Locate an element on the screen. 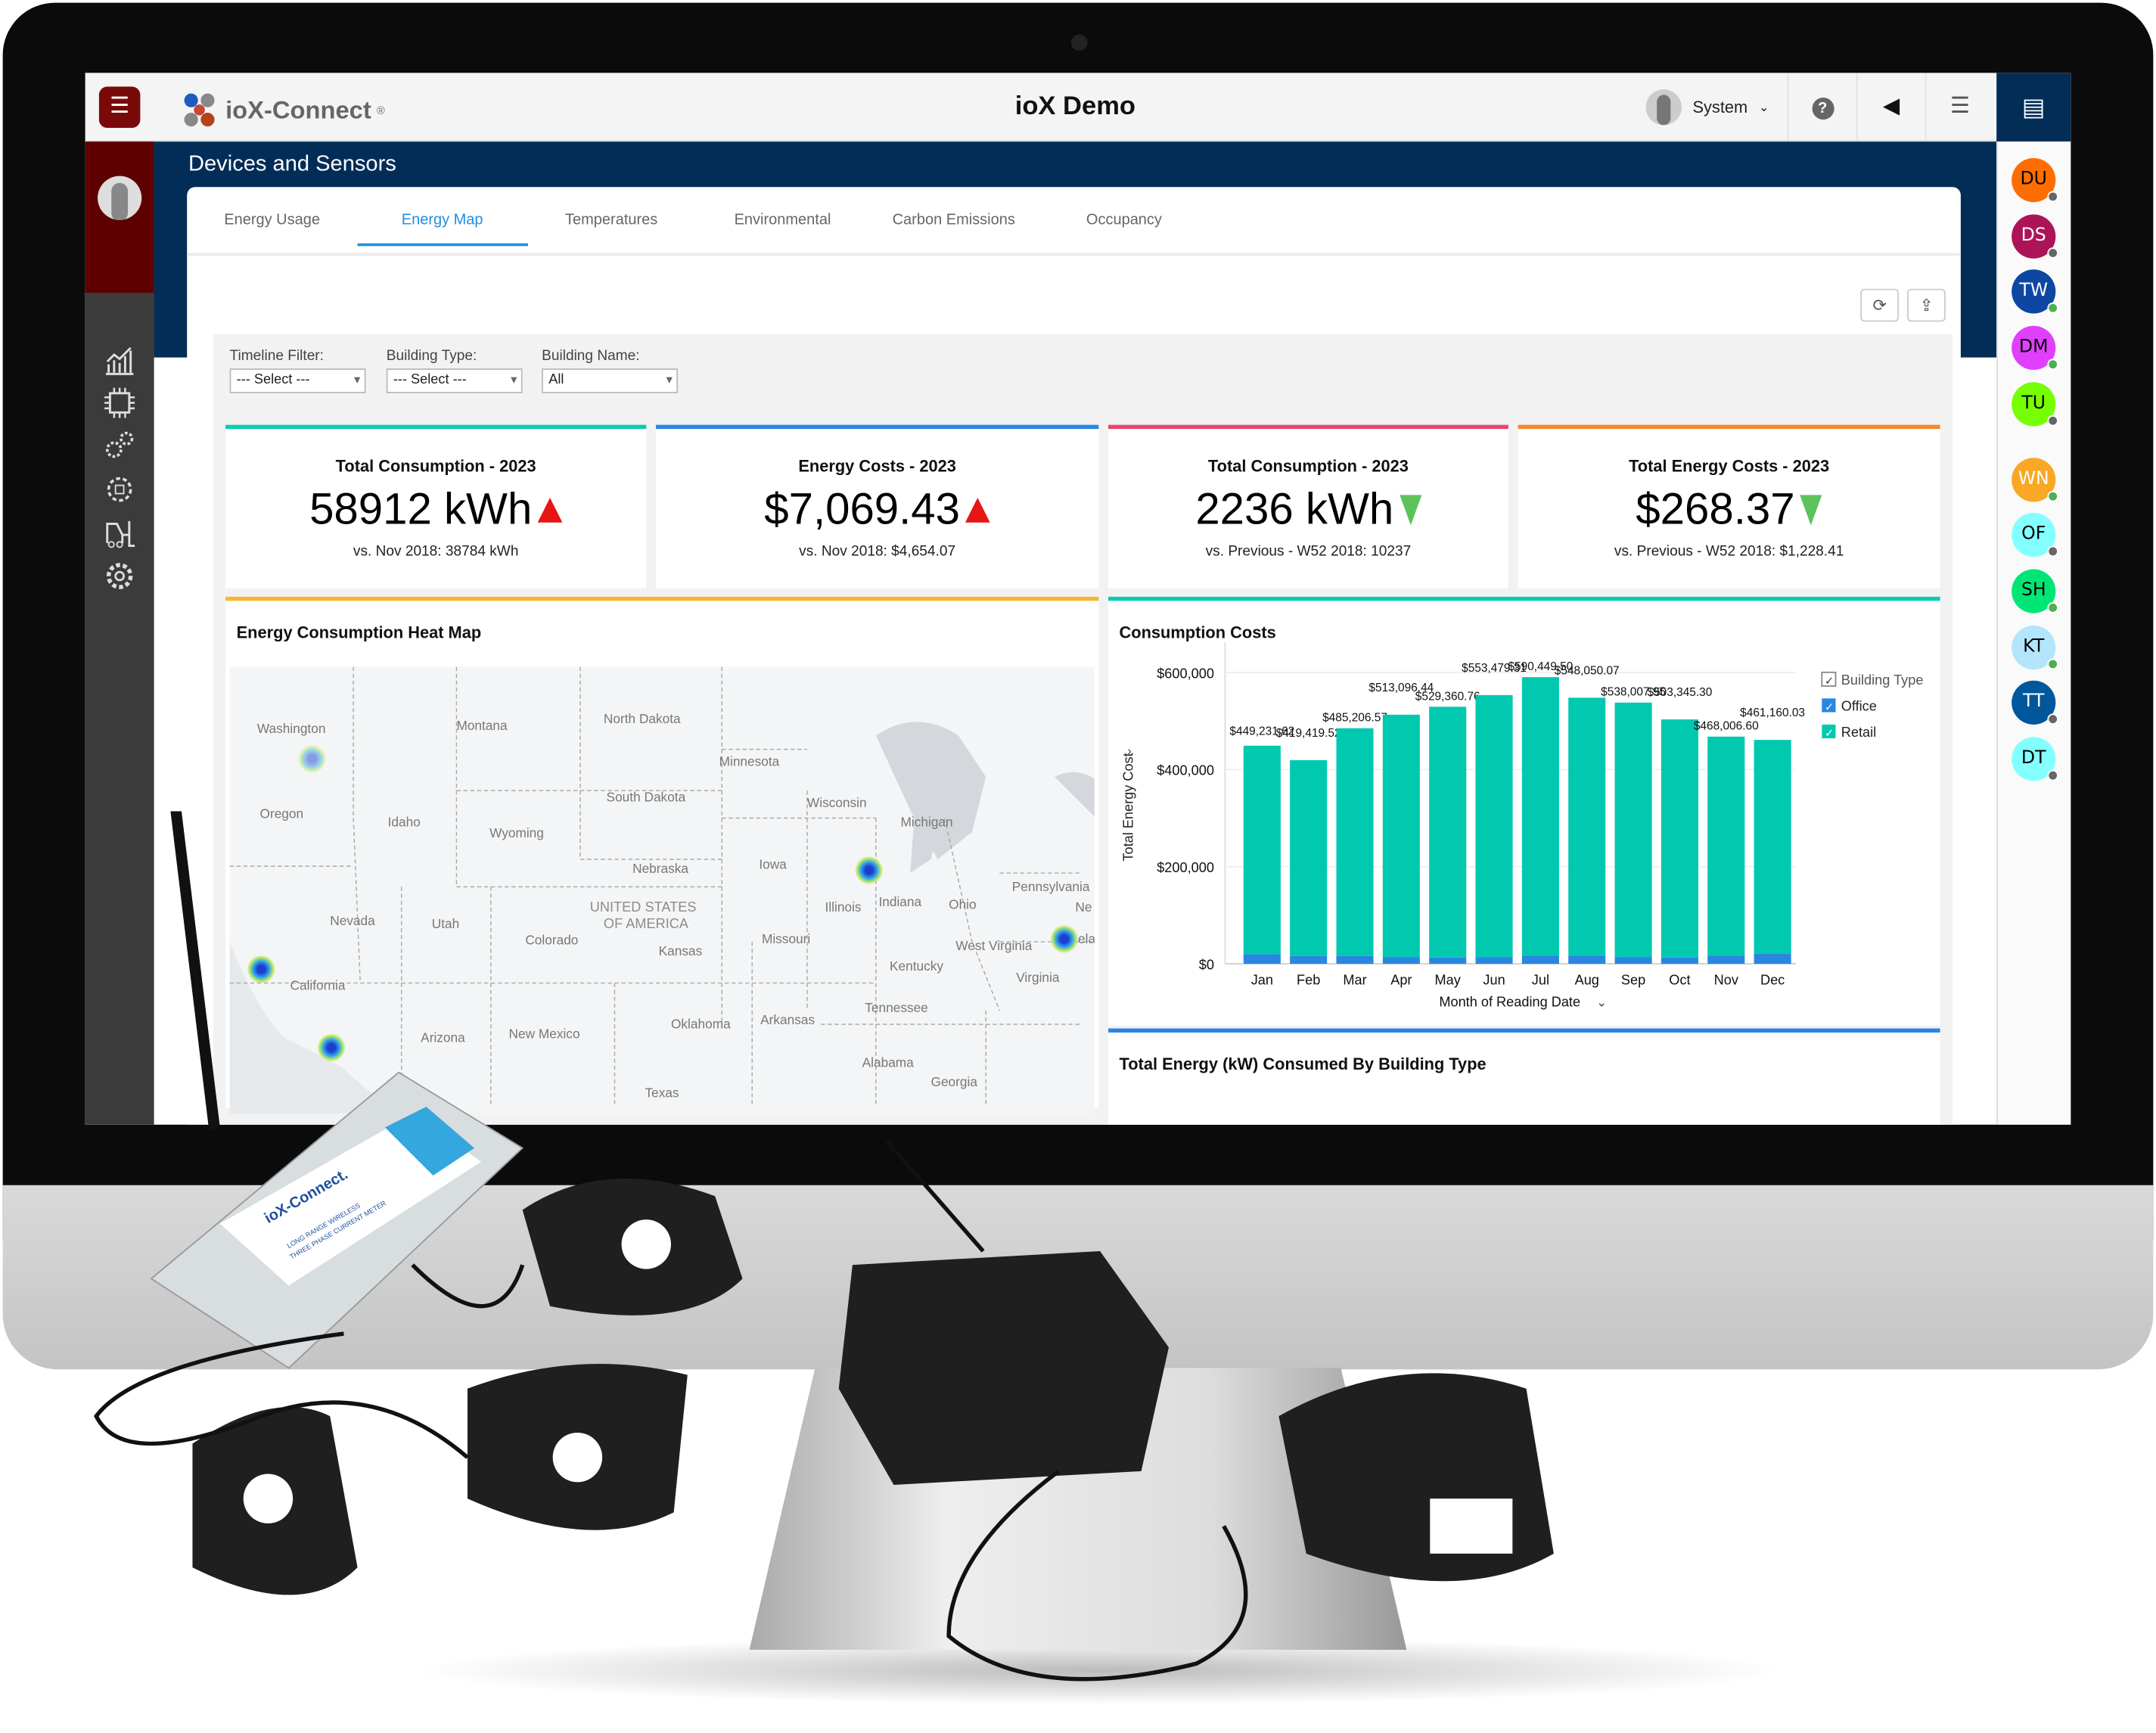 The height and width of the screenshot is (1733, 2156). list-icon: ☰ is located at coordinates (1959, 108).